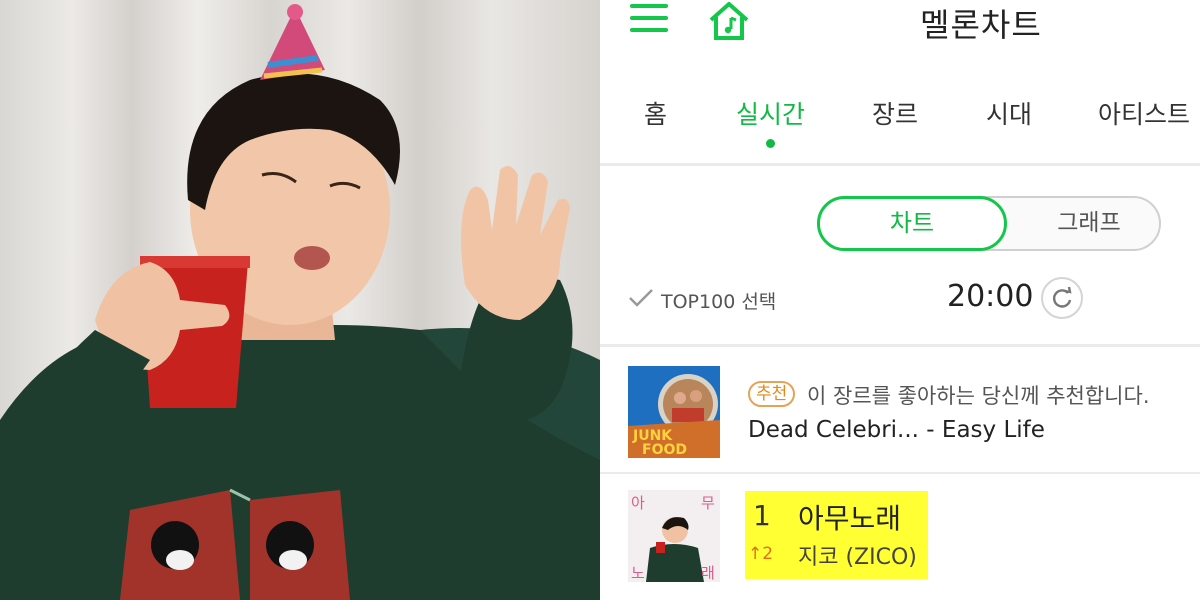  I want to click on chart-time: 20:00, so click(990, 296).